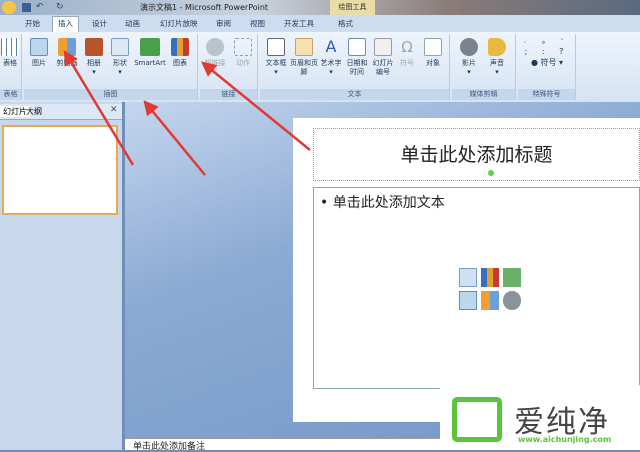 This screenshot has width=640, height=452. What do you see at coordinates (352, 7) in the screenshot?
I see `context-tool-label: 绘图工具` at bounding box center [352, 7].